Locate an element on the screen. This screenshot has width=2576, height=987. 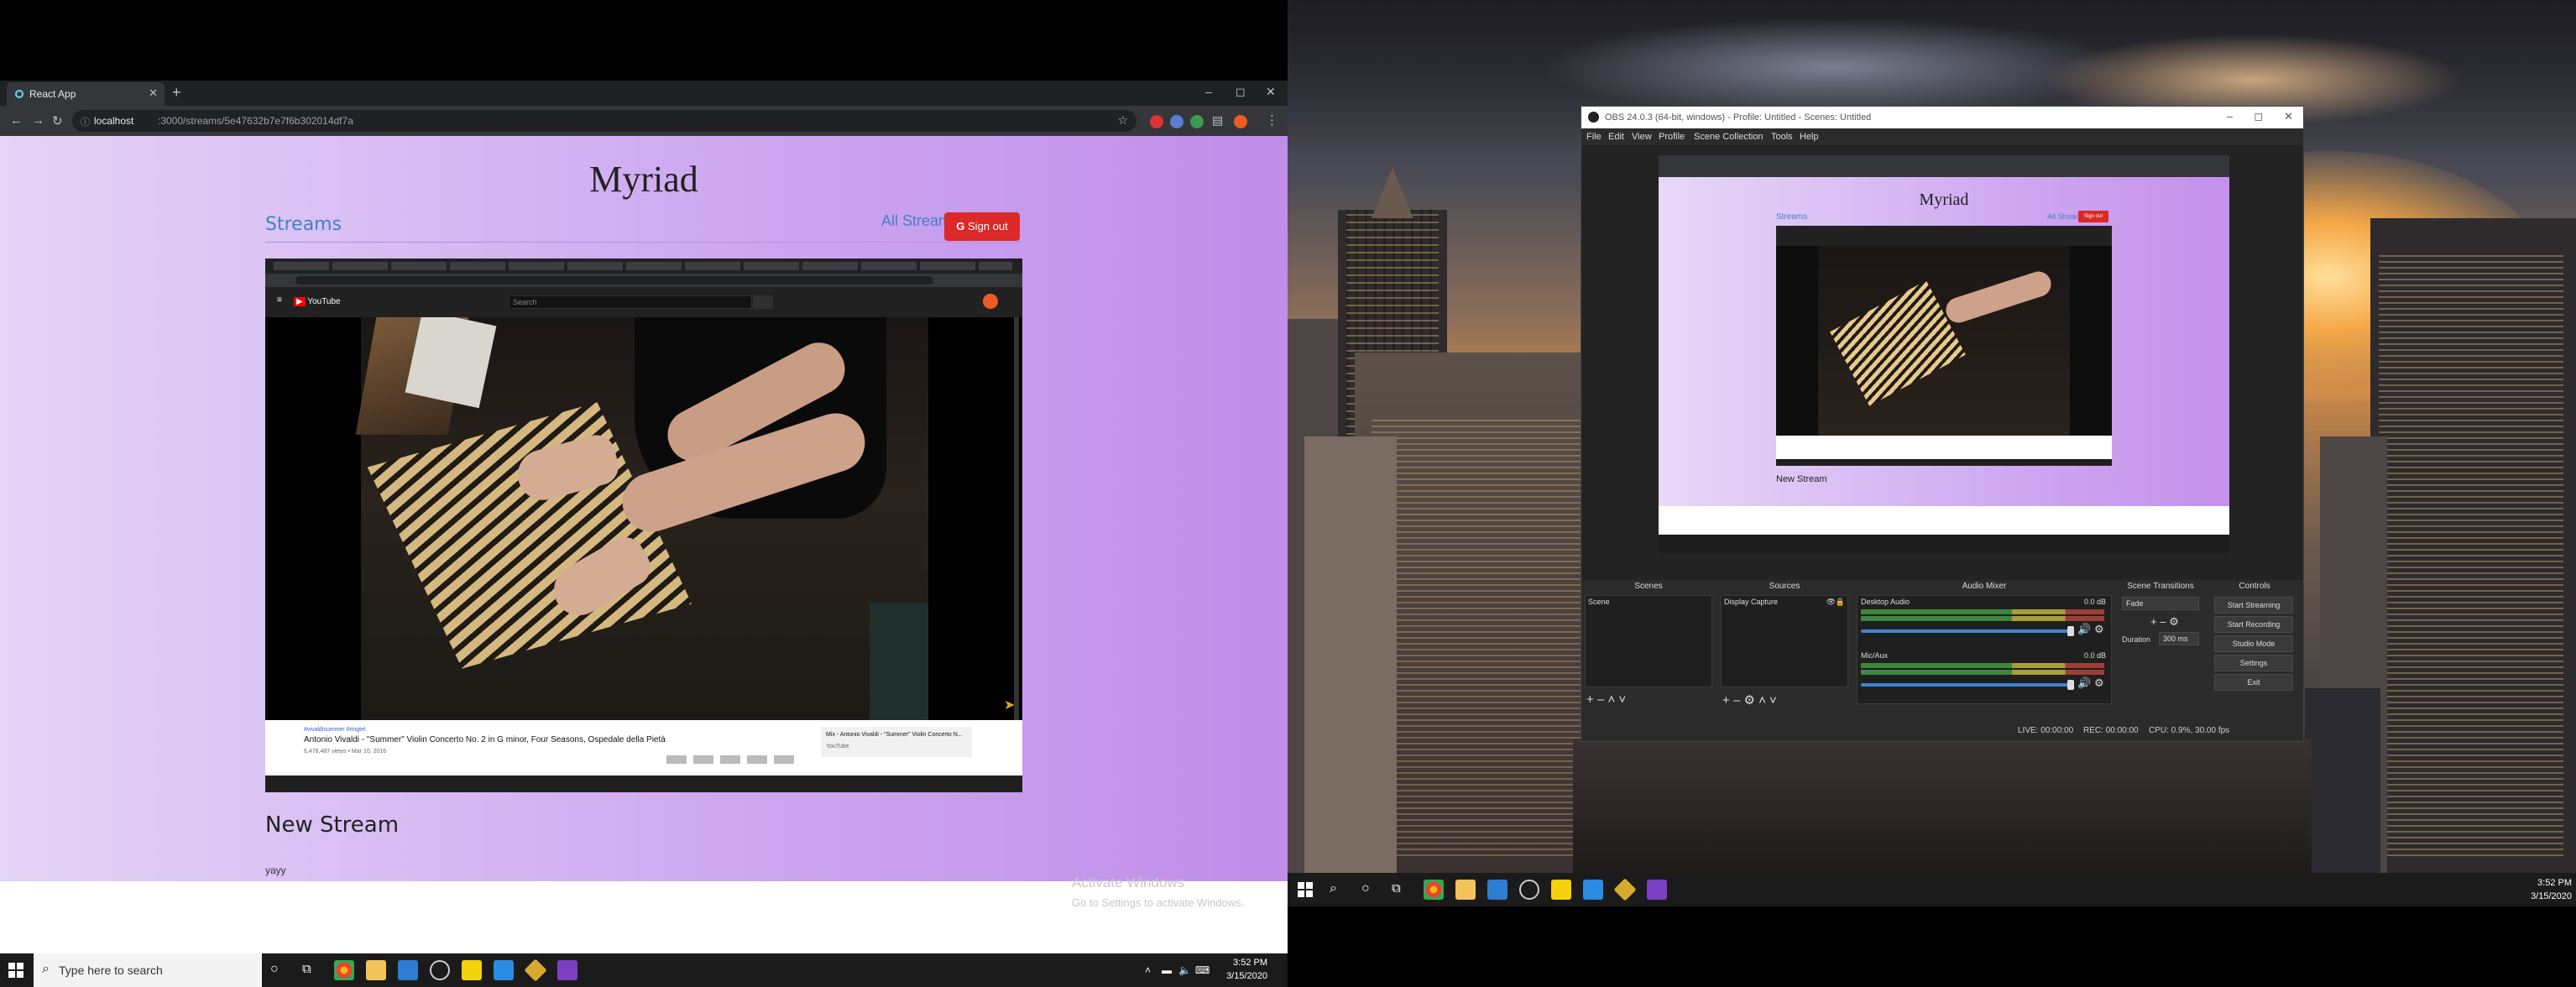
mic-aux-fader is located at coordinates (1966, 685).